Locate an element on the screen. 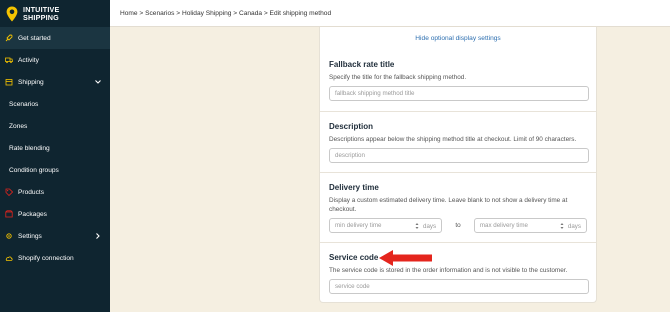 The width and height of the screenshot is (670, 312). hide-optional-settings-link: Hide optional display settings is located at coordinates (458, 38).